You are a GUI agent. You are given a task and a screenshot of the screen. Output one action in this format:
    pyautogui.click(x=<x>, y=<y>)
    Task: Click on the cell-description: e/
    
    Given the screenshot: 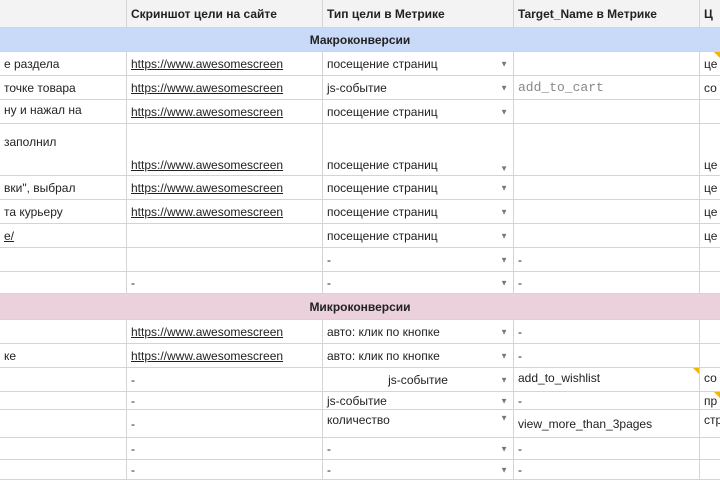 What is the action you would take?
    pyautogui.click(x=63, y=236)
    